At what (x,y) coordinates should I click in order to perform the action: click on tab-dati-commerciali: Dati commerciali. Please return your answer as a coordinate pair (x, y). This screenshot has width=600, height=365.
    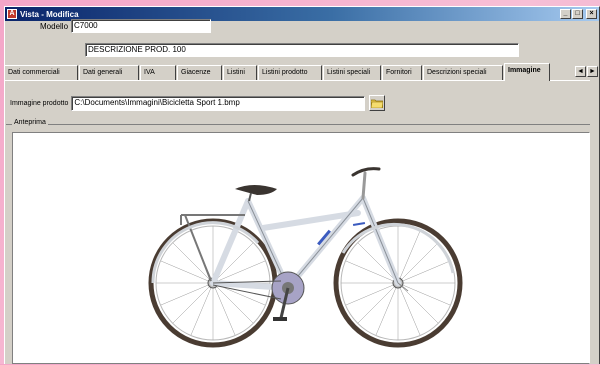
    Looking at the image, I should click on (41, 72).